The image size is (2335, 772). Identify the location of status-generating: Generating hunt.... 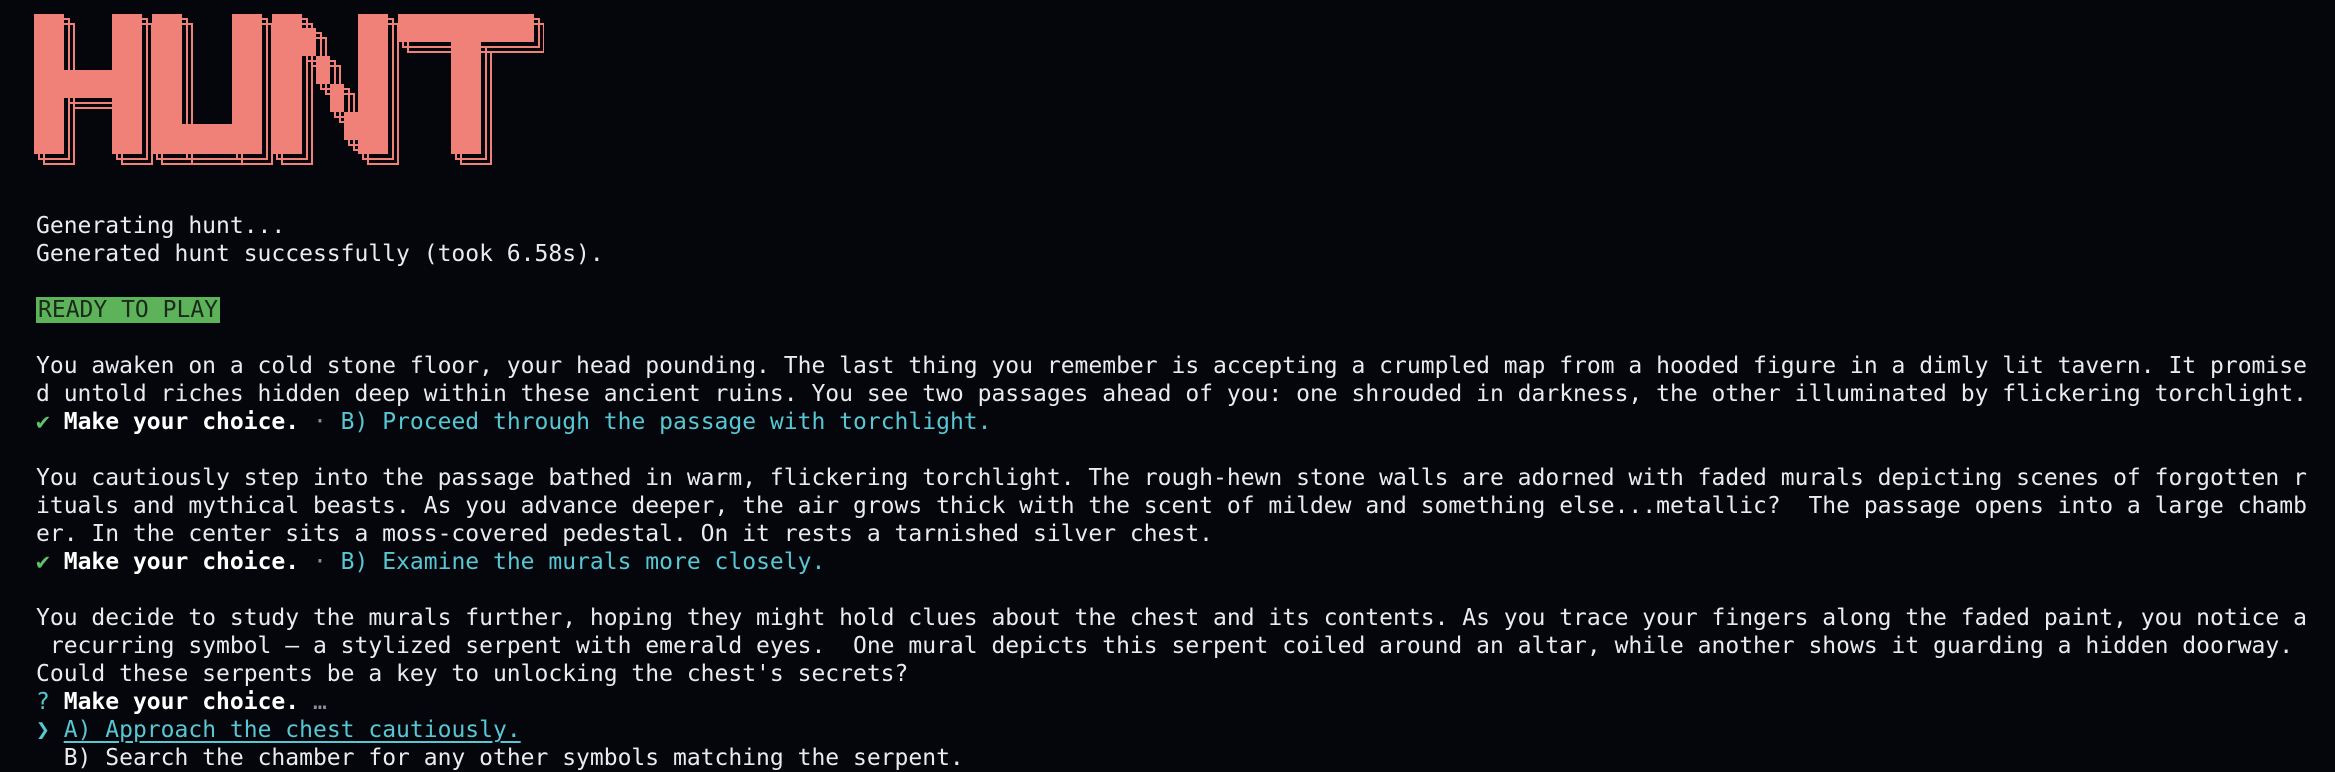
(161, 226).